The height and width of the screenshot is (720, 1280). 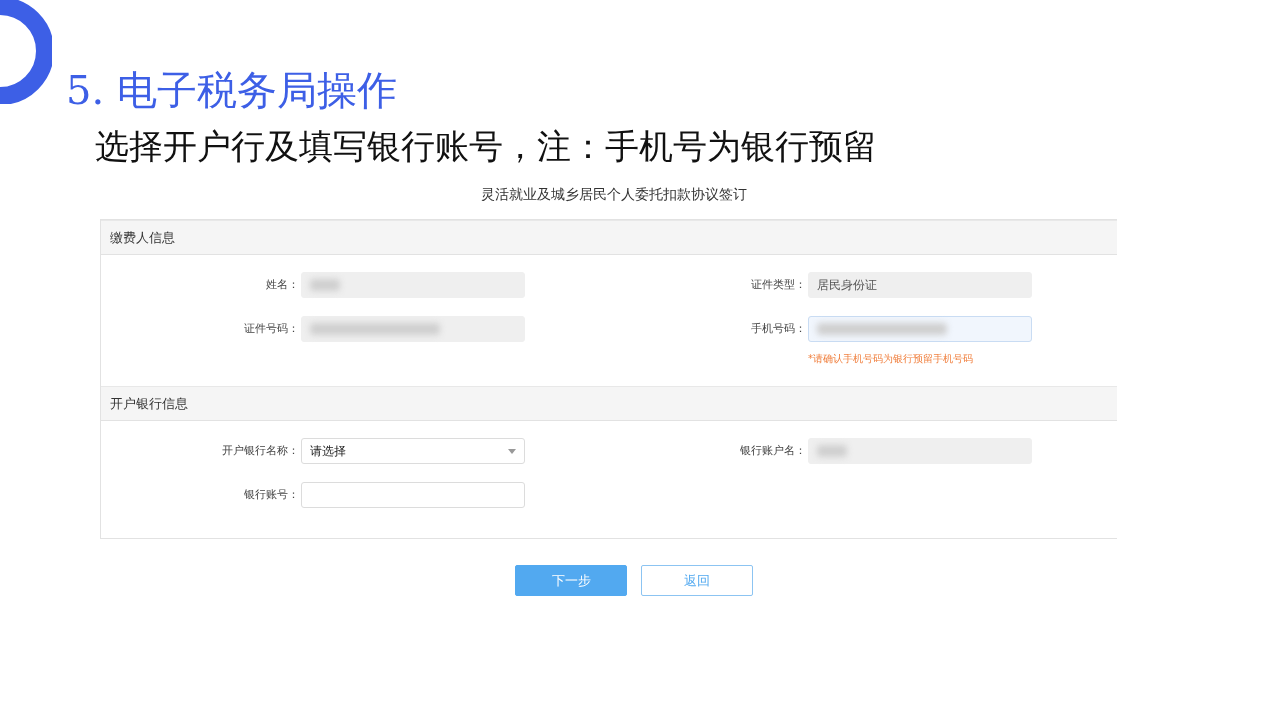 What do you see at coordinates (142, 237) in the screenshot?
I see `section-heading: 缴费人信息` at bounding box center [142, 237].